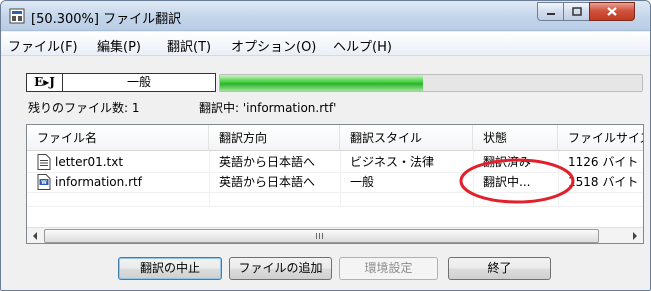  I want to click on menu-translate: 翻訳(T), so click(189, 45).